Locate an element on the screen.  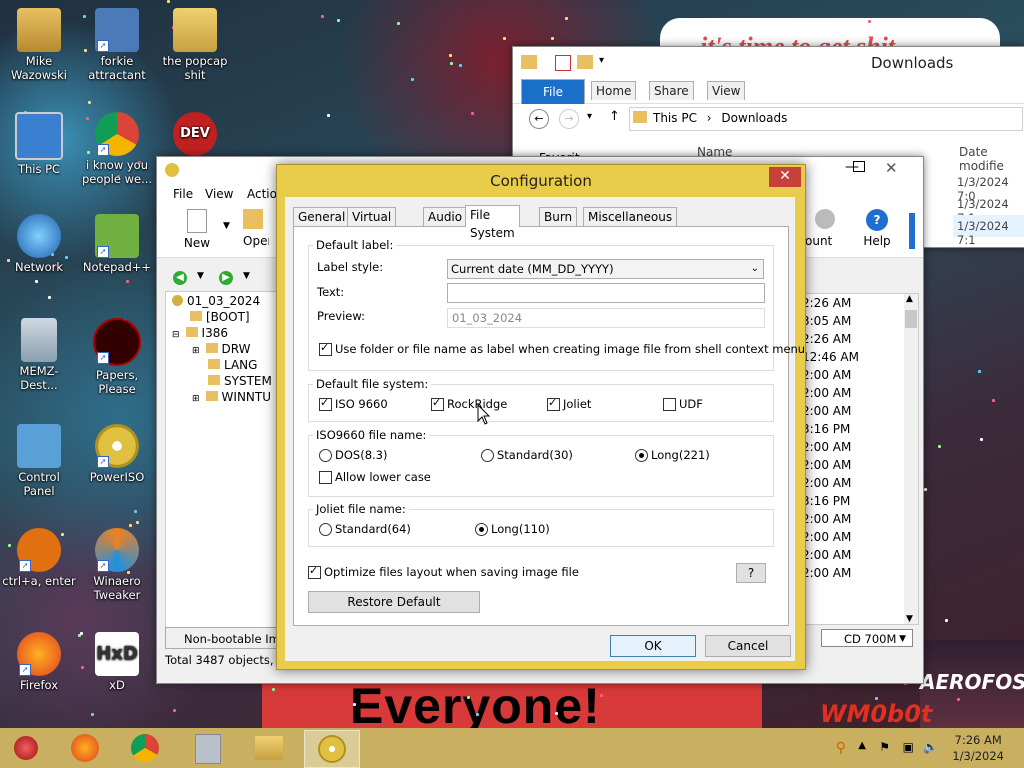
tab-audio: Audio is located at coordinates (445, 216).